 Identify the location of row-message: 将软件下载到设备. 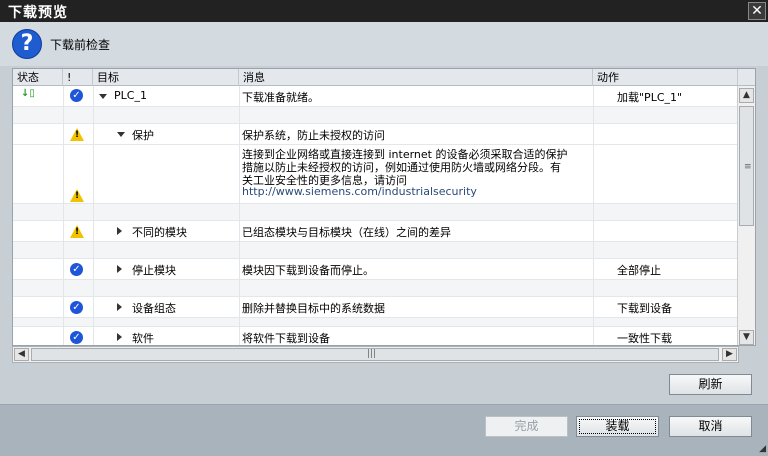
(286, 338).